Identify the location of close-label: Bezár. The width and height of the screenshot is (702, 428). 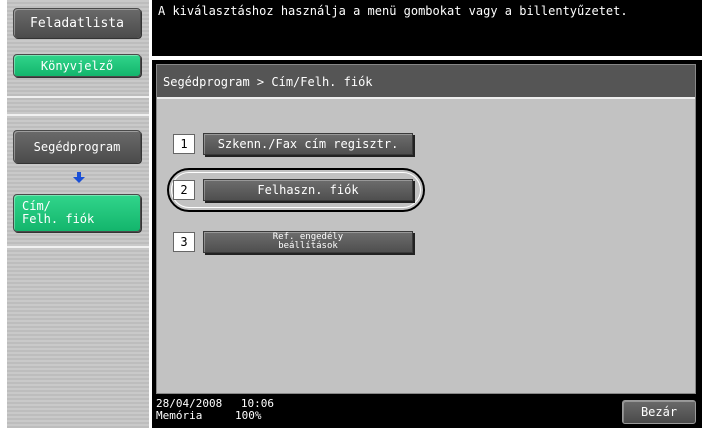
(659, 412).